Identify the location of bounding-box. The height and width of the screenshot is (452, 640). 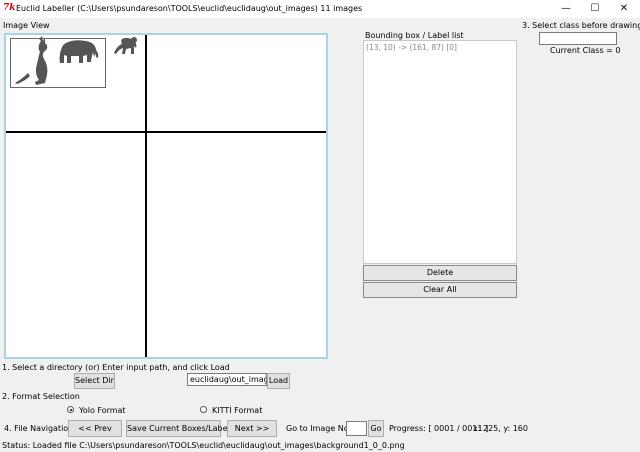
(58, 63).